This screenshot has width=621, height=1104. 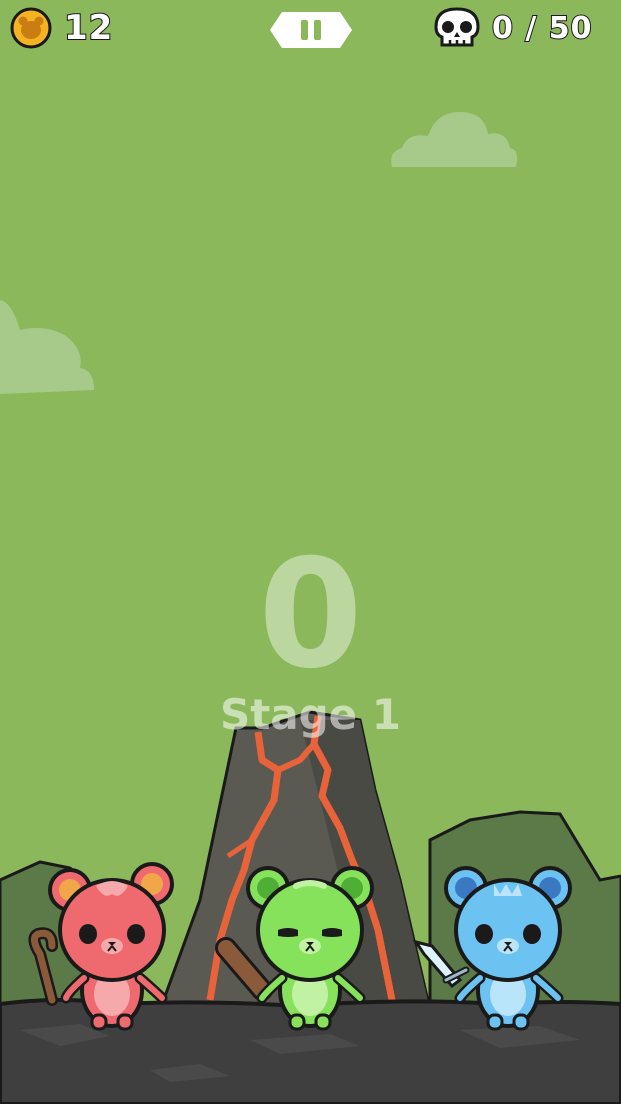 I want to click on kill-target: 50, so click(x=570, y=28).